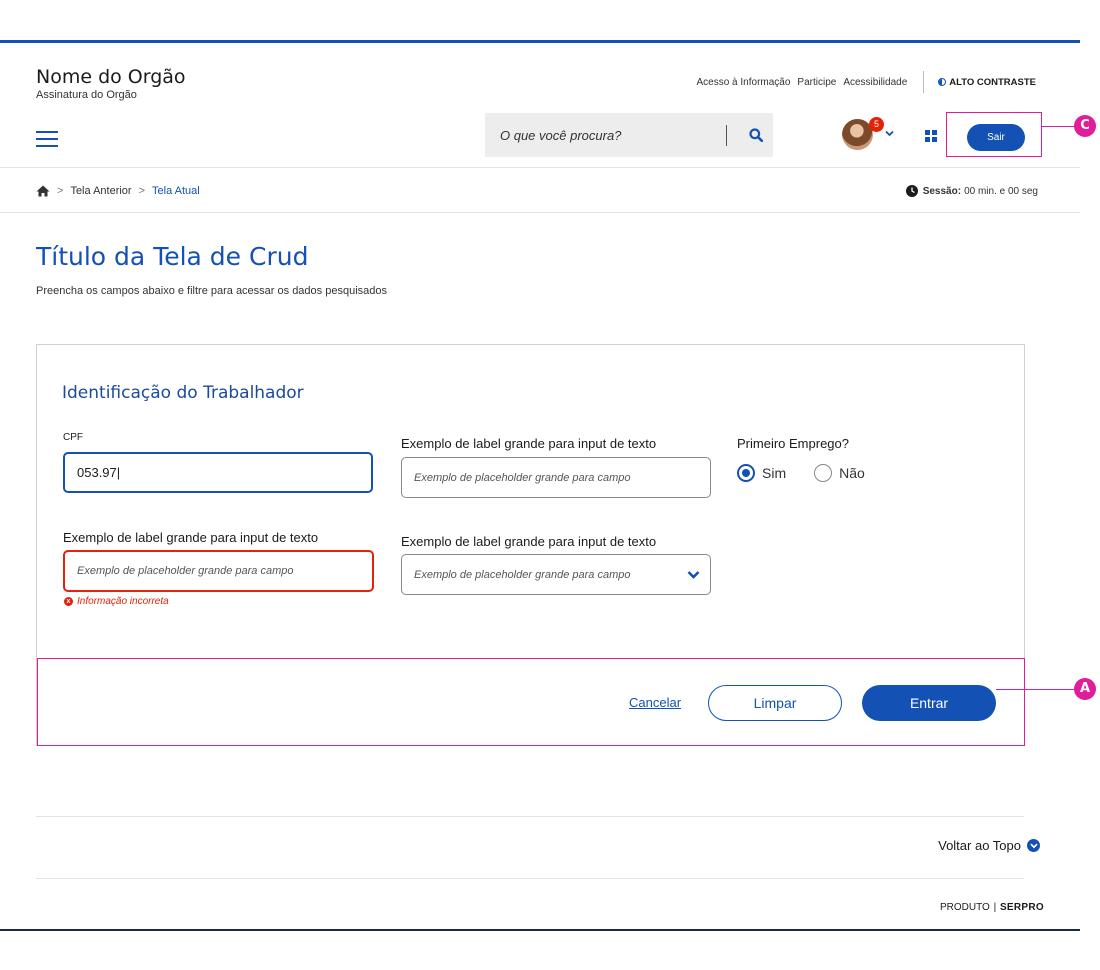 Image resolution: width=1100 pixels, height=970 pixels. What do you see at coordinates (1021, 907) in the screenshot?
I see `brand-name: SERPRO` at bounding box center [1021, 907].